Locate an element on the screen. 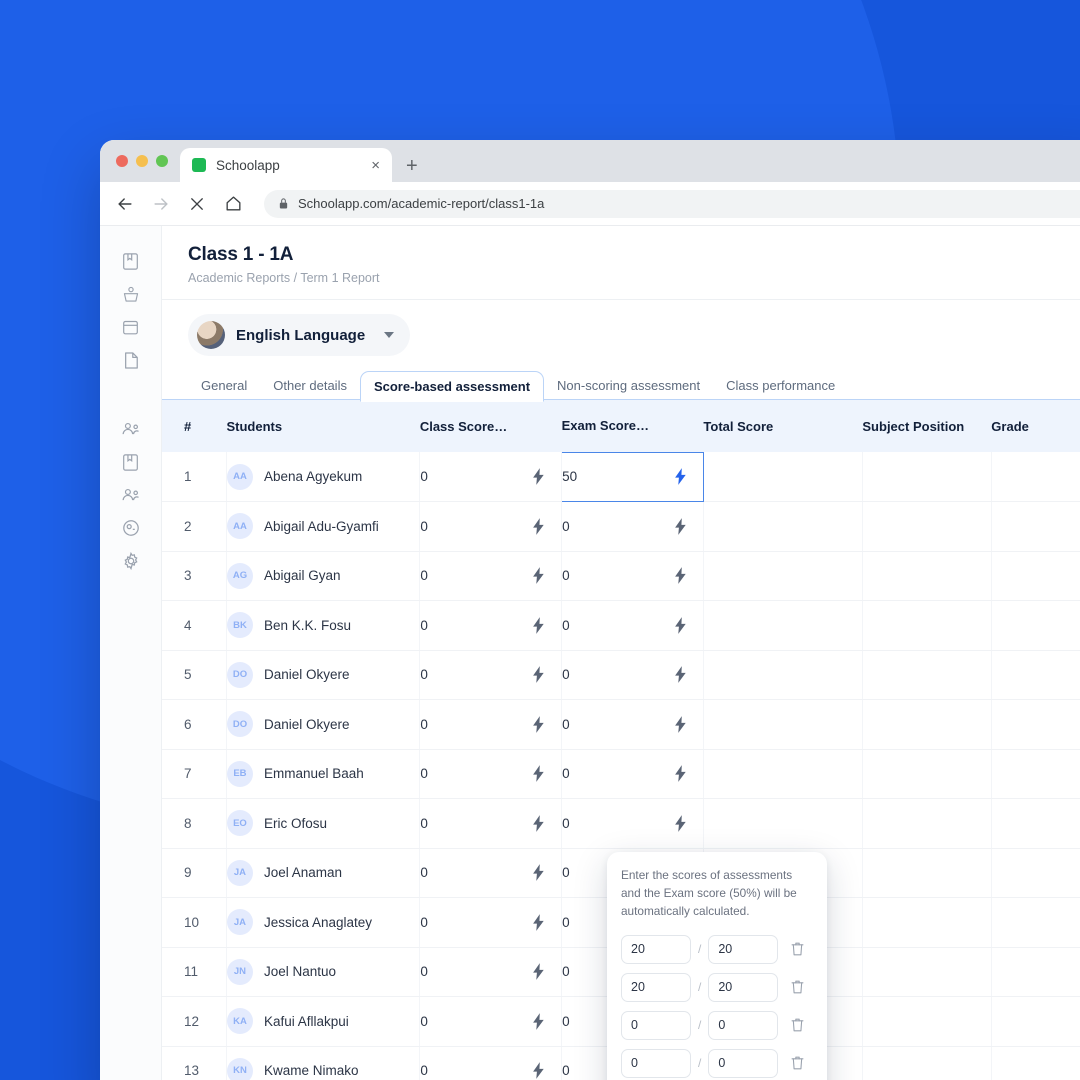  close-window-button is located at coordinates (122, 161).